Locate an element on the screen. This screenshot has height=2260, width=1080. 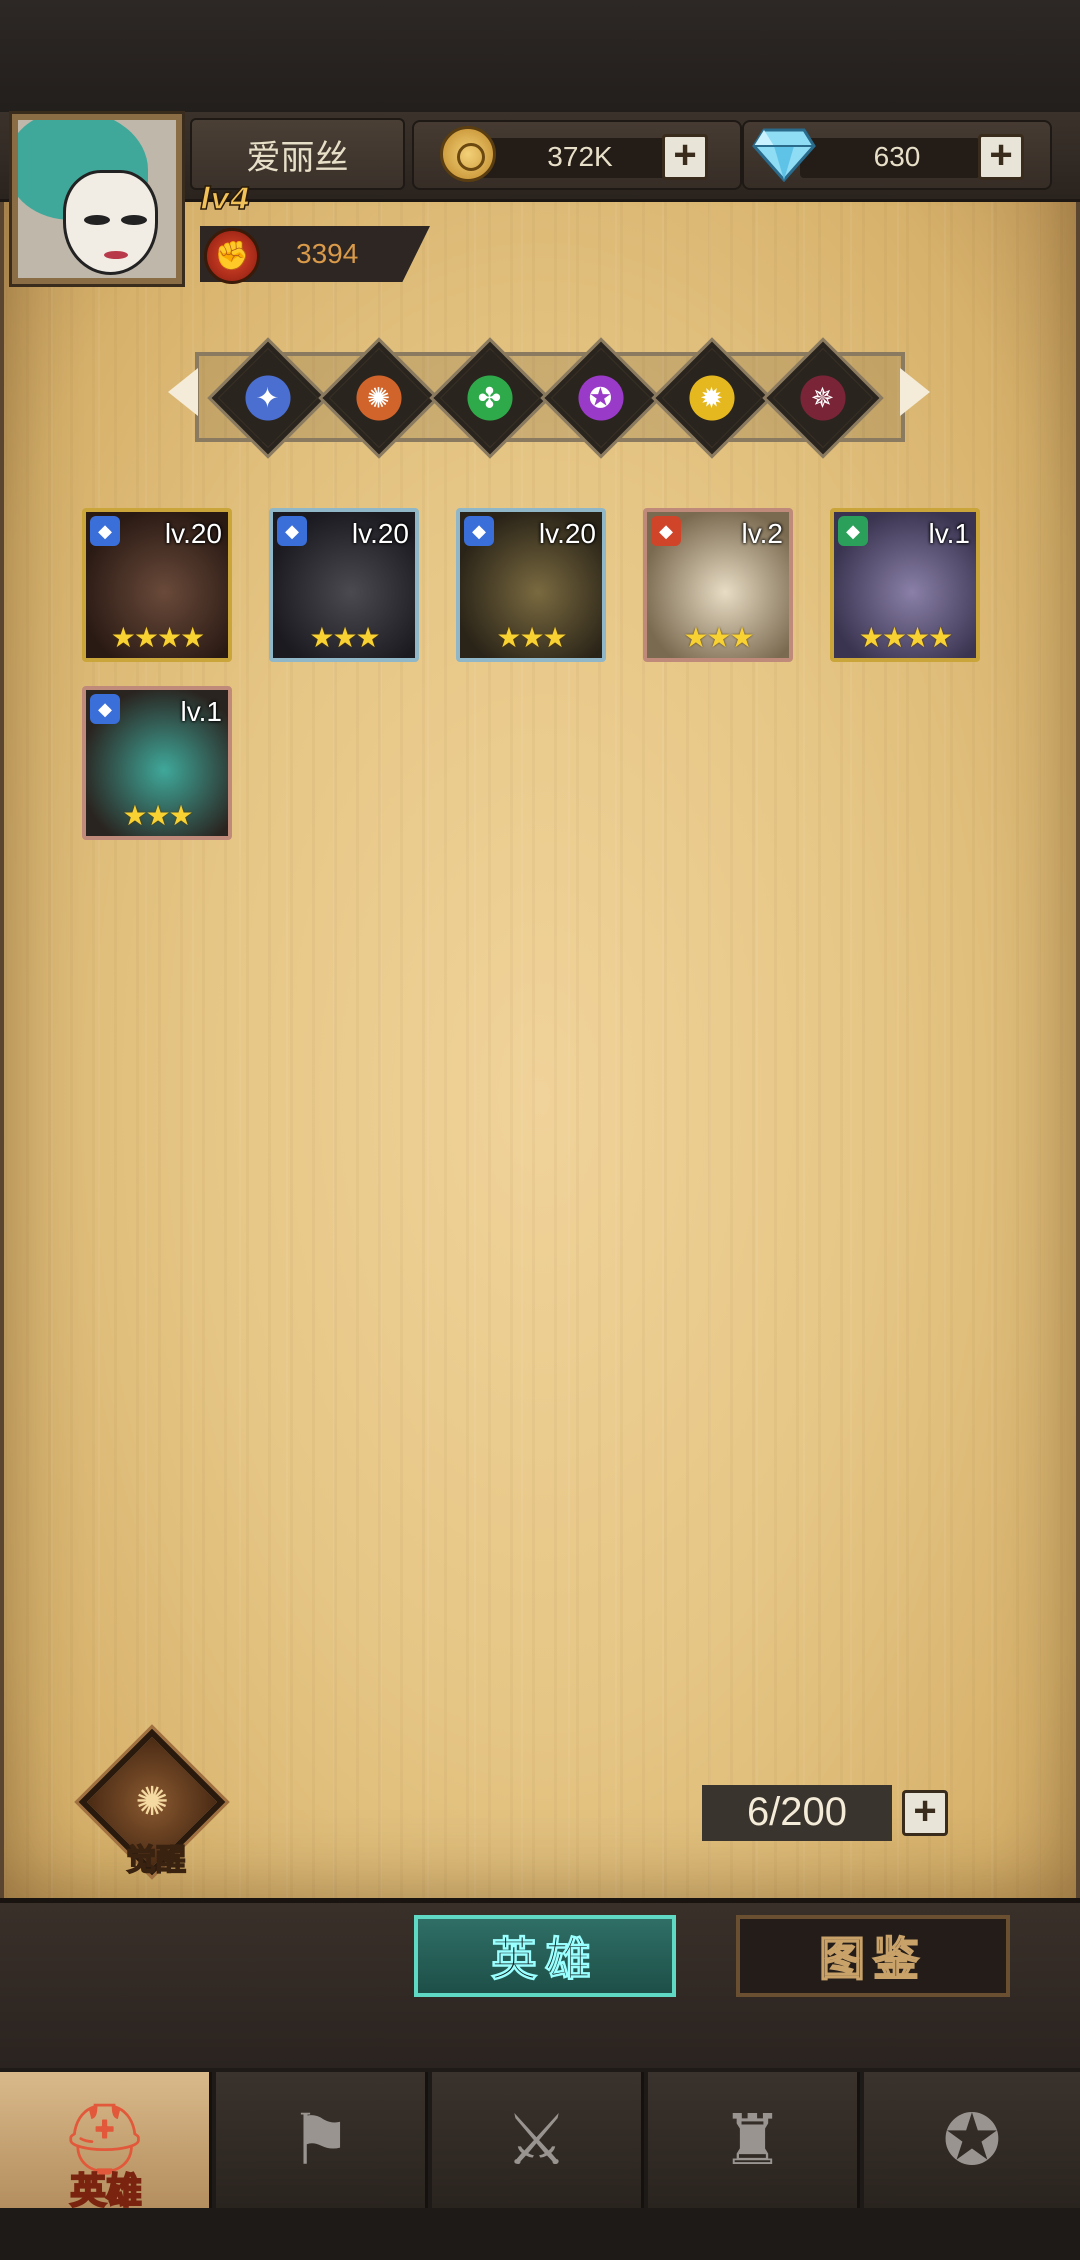
awaken-label: 觉醒 is located at coordinates (156, 1860).